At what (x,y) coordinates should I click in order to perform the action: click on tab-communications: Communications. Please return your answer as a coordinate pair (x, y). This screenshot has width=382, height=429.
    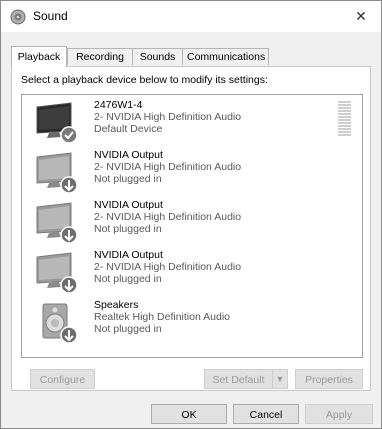
    Looking at the image, I should click on (225, 56).